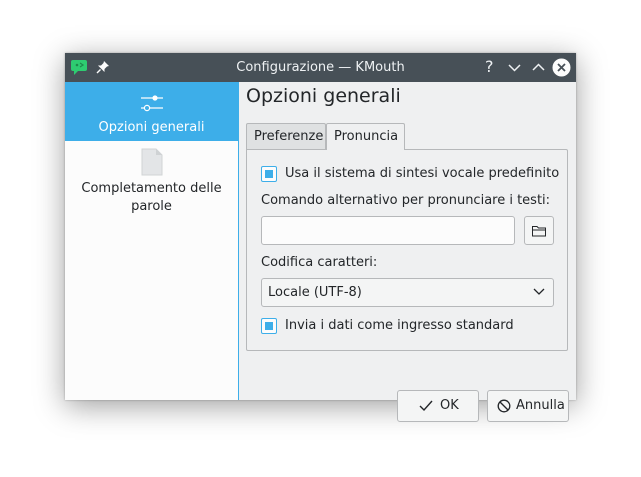 This screenshot has width=641, height=477. What do you see at coordinates (365, 136) in the screenshot?
I see `tab-pronuncia: Pronuncia` at bounding box center [365, 136].